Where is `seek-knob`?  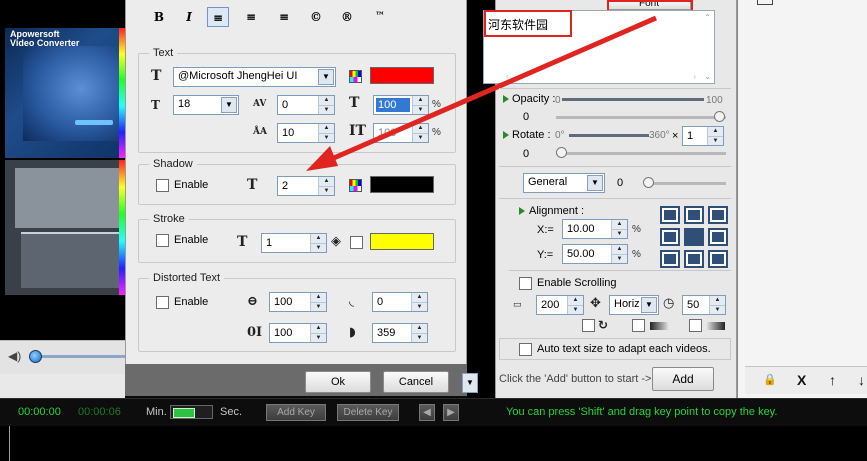
seek-knob is located at coordinates (35, 356).